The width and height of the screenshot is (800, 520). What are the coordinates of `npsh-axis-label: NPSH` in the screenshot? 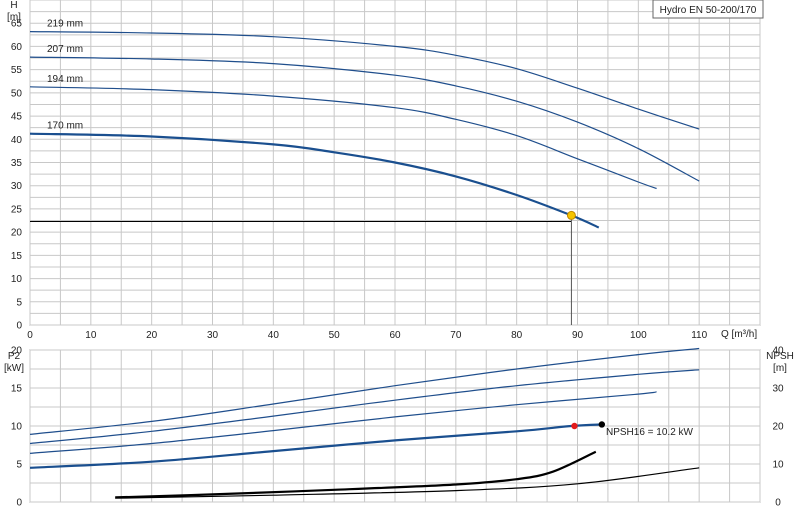 It's located at (780, 356).